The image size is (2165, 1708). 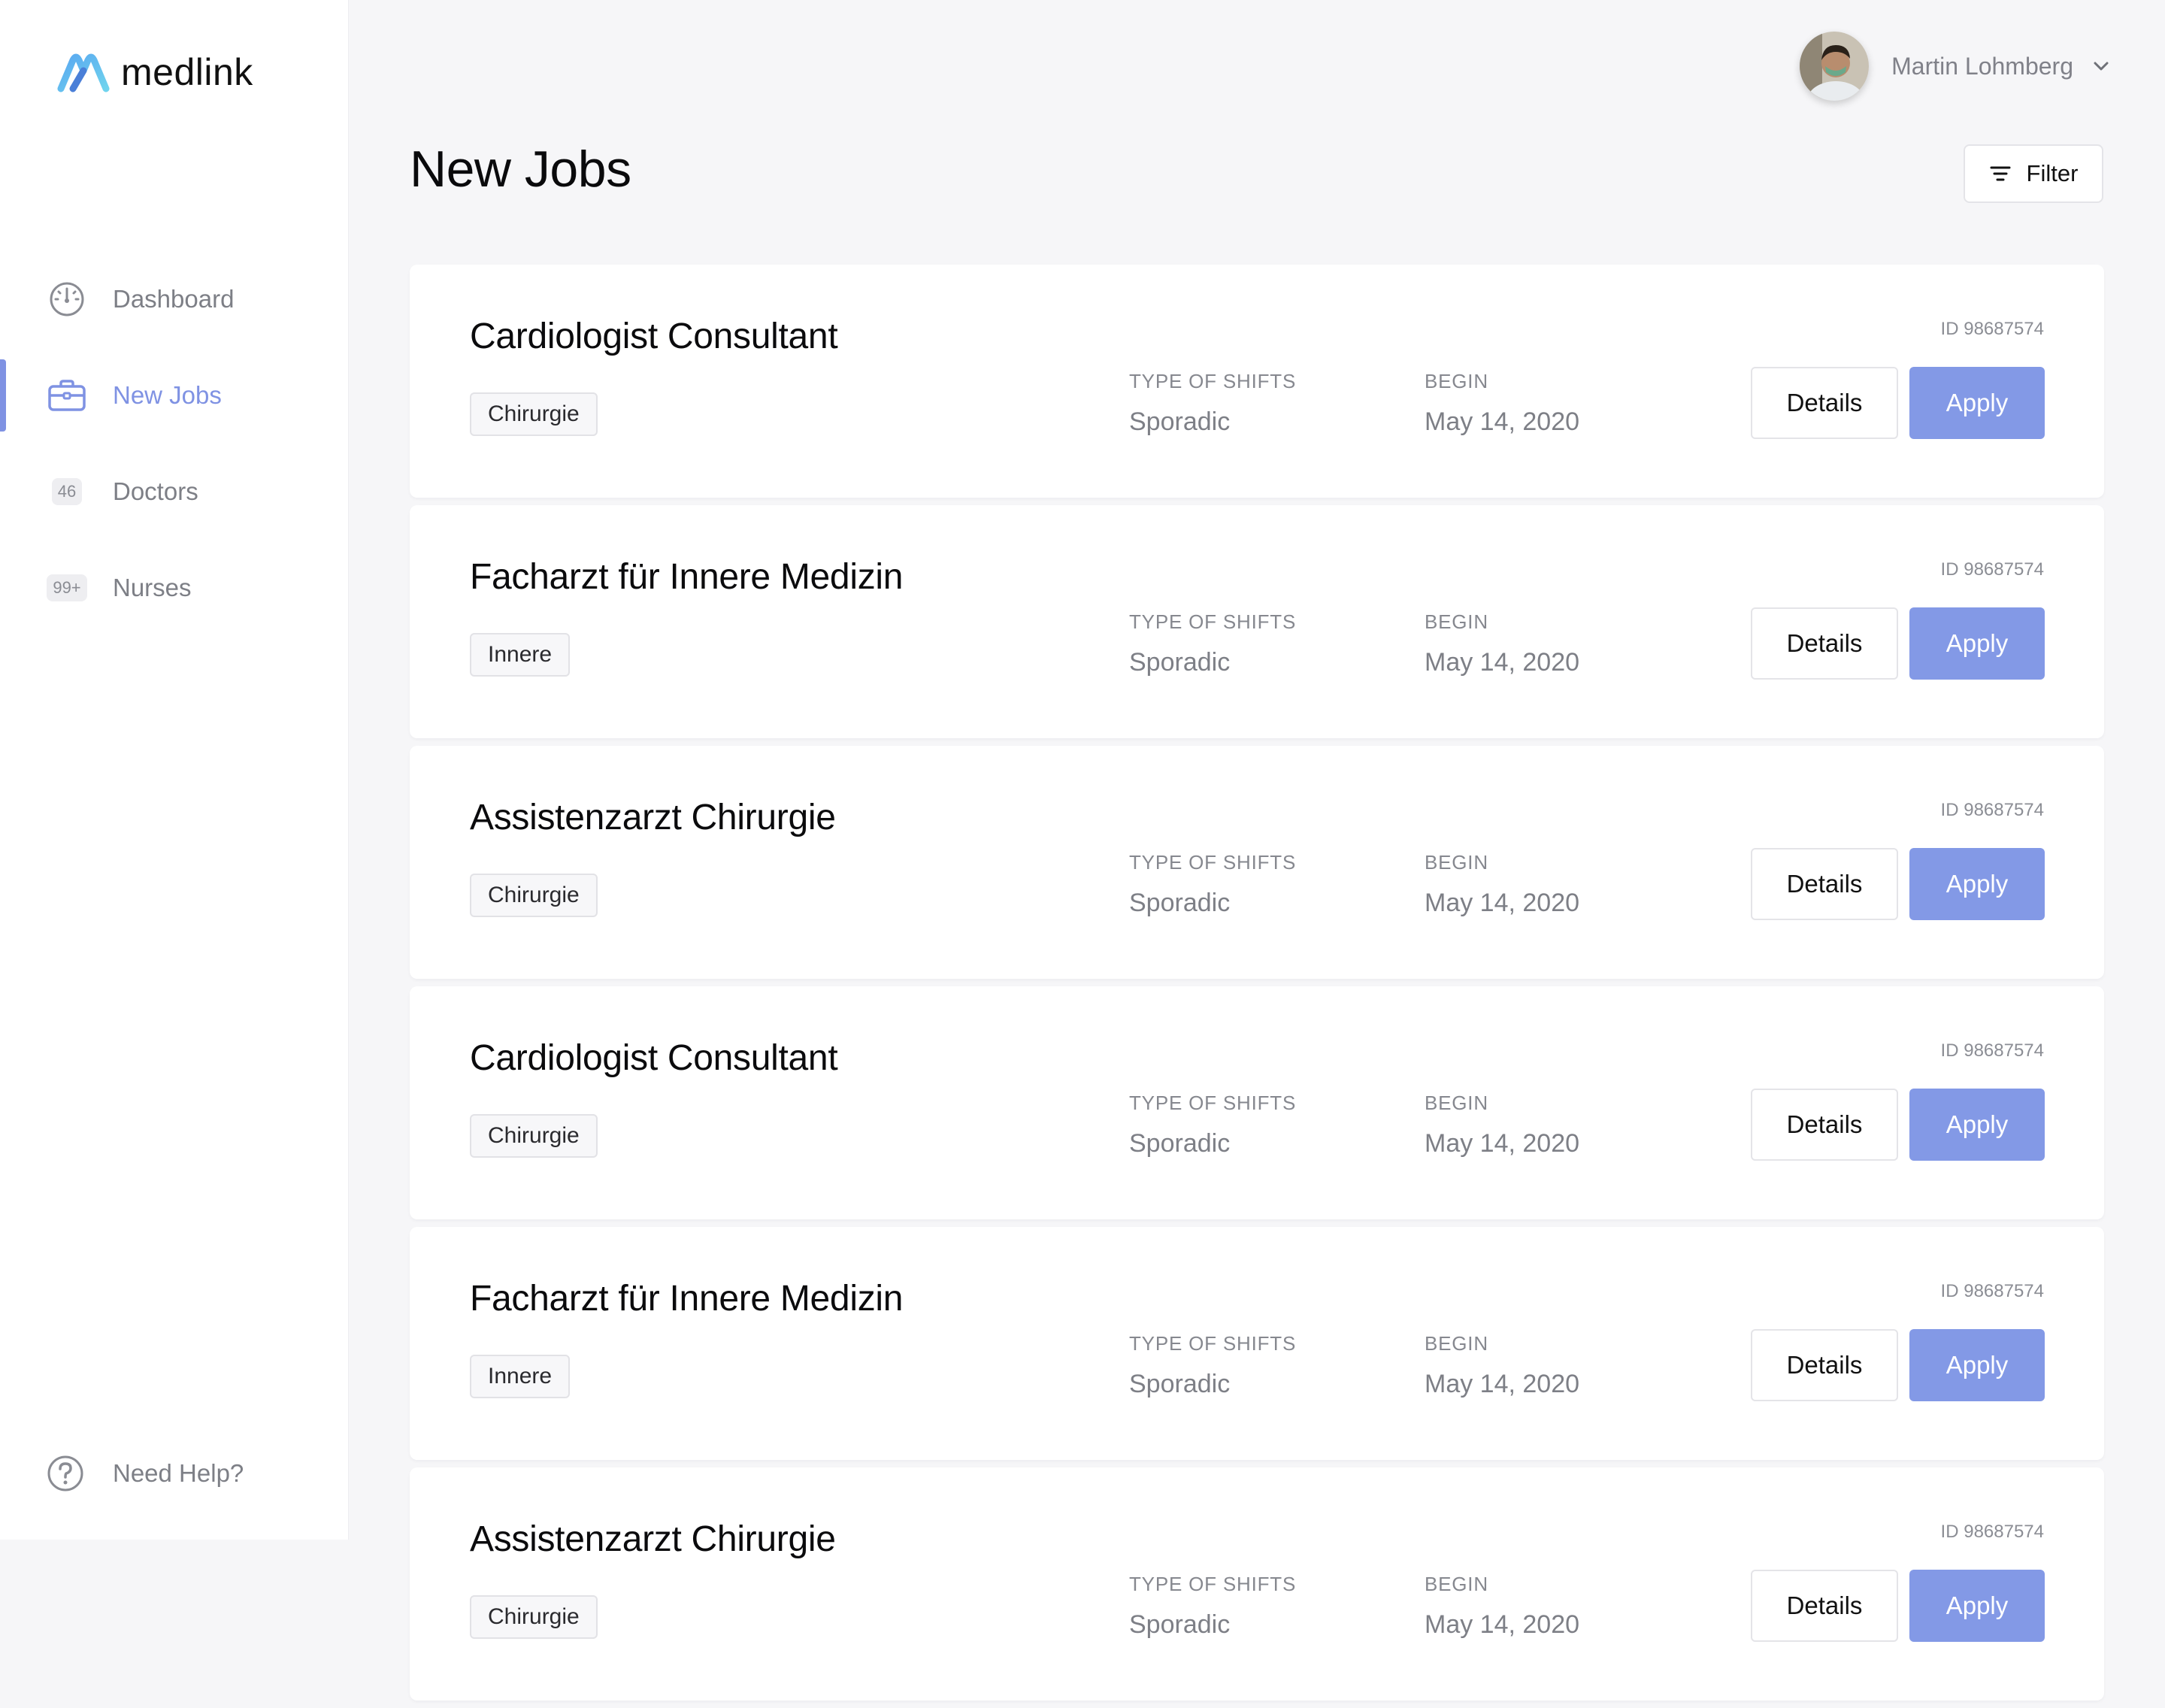 I want to click on medlink-logo-icon, so click(x=83, y=72).